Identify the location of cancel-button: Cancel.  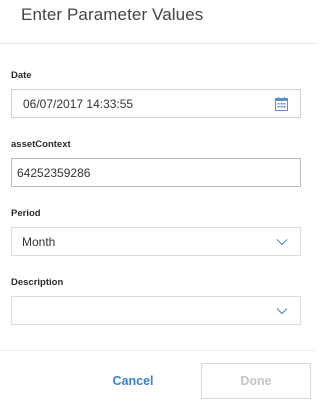
(133, 381).